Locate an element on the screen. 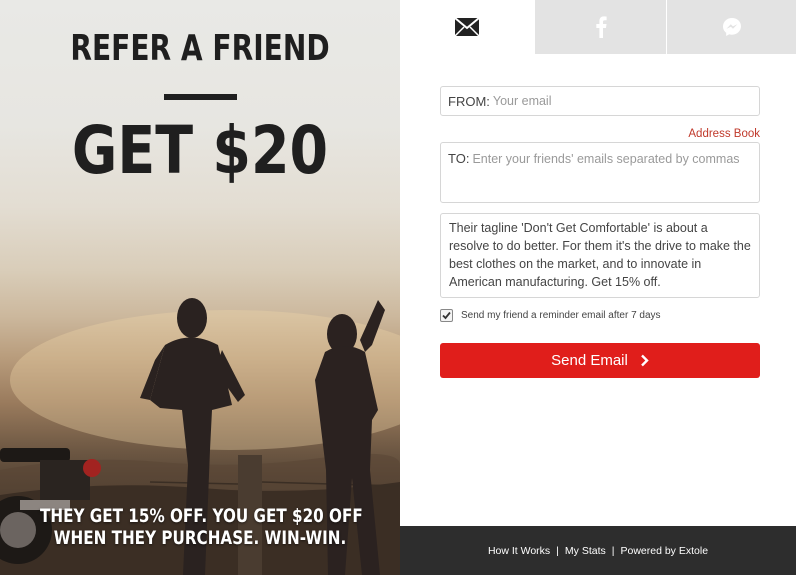 Image resolution: width=796 pixels, height=575 pixels. from-email-input is located at coordinates (625, 101).